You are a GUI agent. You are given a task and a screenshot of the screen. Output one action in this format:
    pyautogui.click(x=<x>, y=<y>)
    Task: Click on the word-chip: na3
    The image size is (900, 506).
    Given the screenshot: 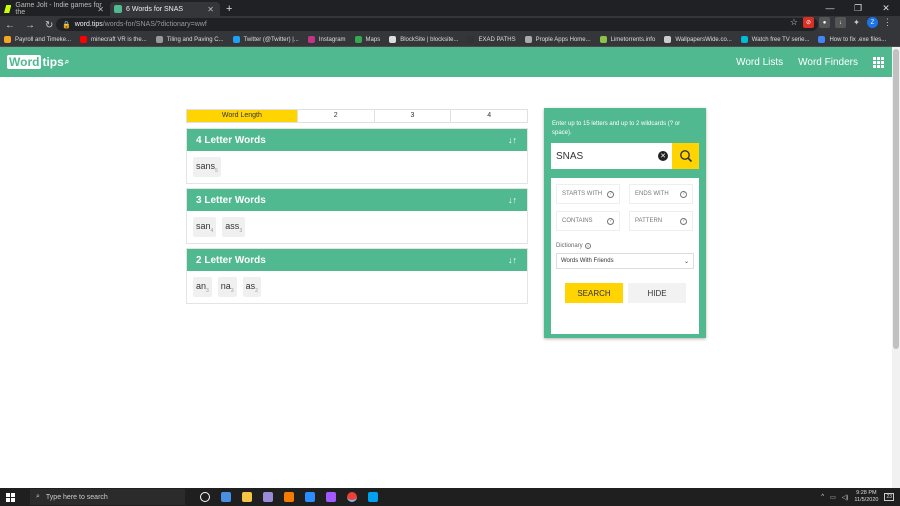 What is the action you would take?
    pyautogui.click(x=227, y=287)
    